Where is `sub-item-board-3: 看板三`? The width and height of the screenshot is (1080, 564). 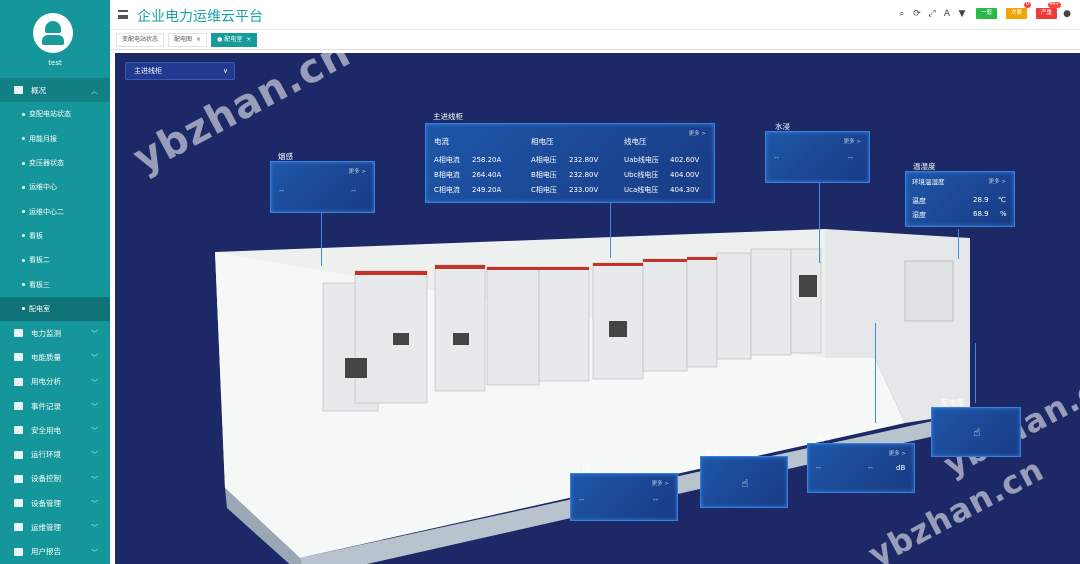
sub-item-board-3: 看板三 is located at coordinates (55, 284).